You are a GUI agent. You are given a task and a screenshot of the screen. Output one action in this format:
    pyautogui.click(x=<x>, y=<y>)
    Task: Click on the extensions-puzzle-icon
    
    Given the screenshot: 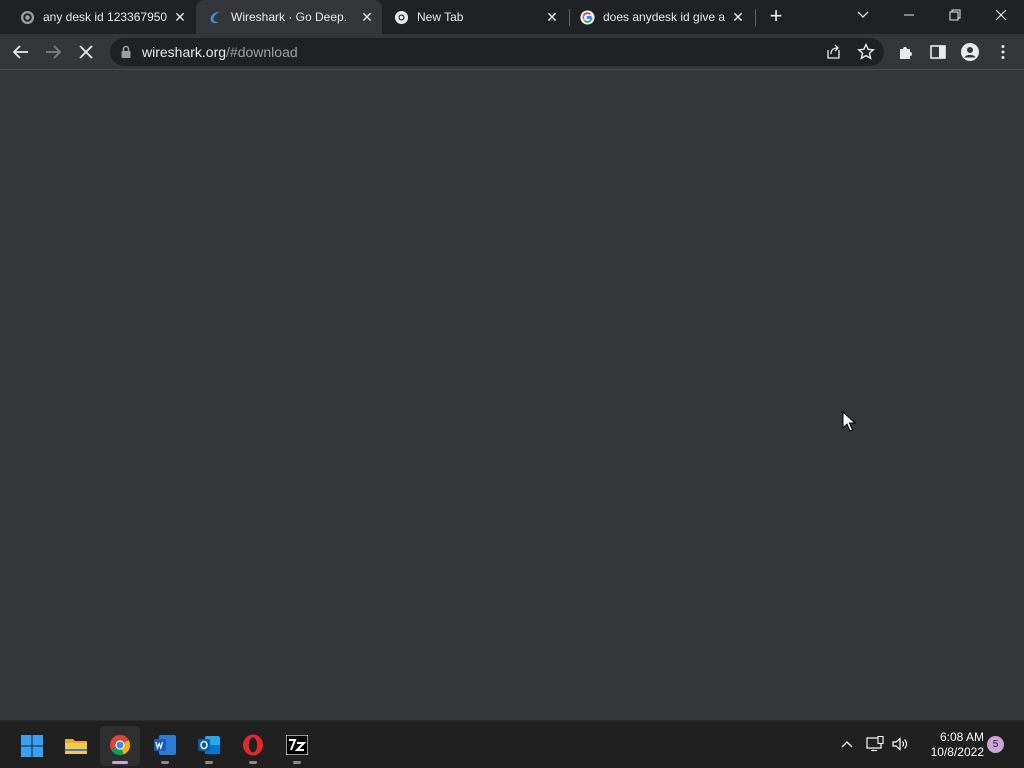 What is the action you would take?
    pyautogui.click(x=906, y=52)
    